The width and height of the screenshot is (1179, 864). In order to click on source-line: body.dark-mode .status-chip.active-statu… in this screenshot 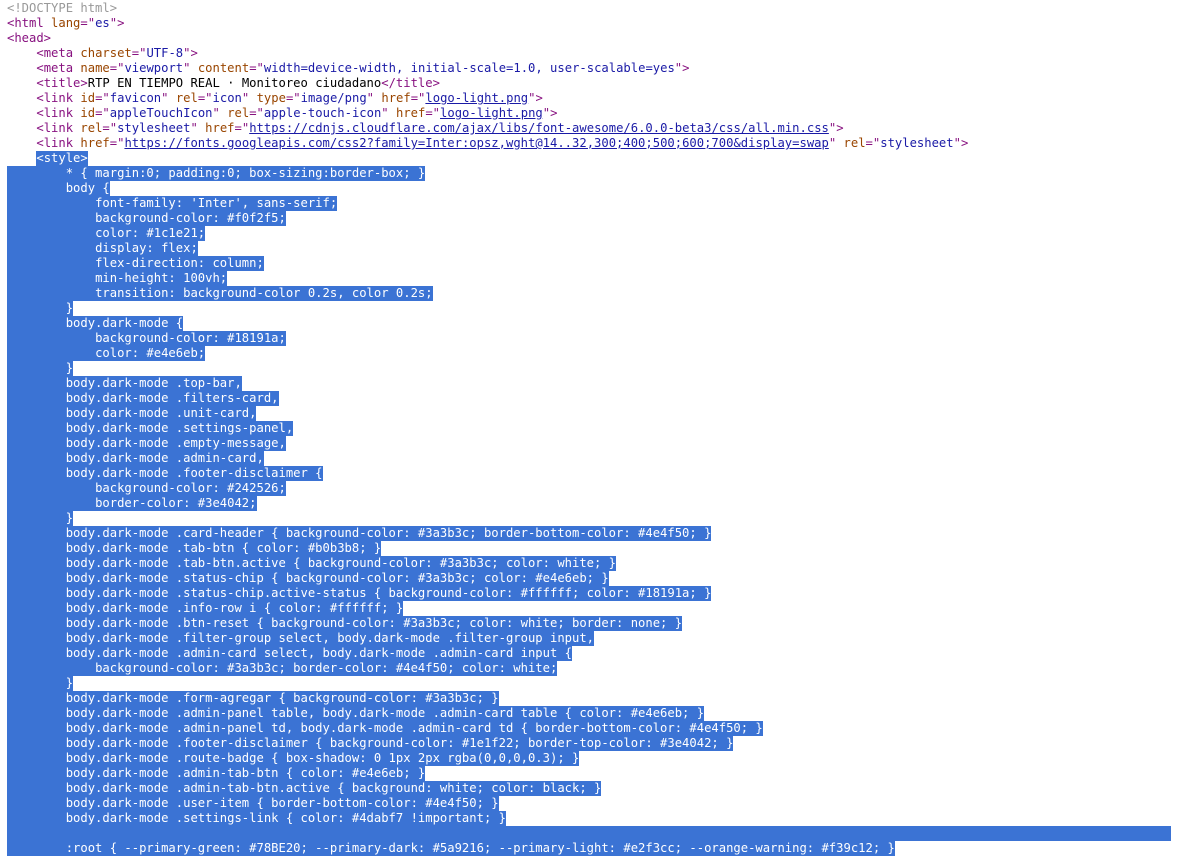, I will do `click(589, 593)`.